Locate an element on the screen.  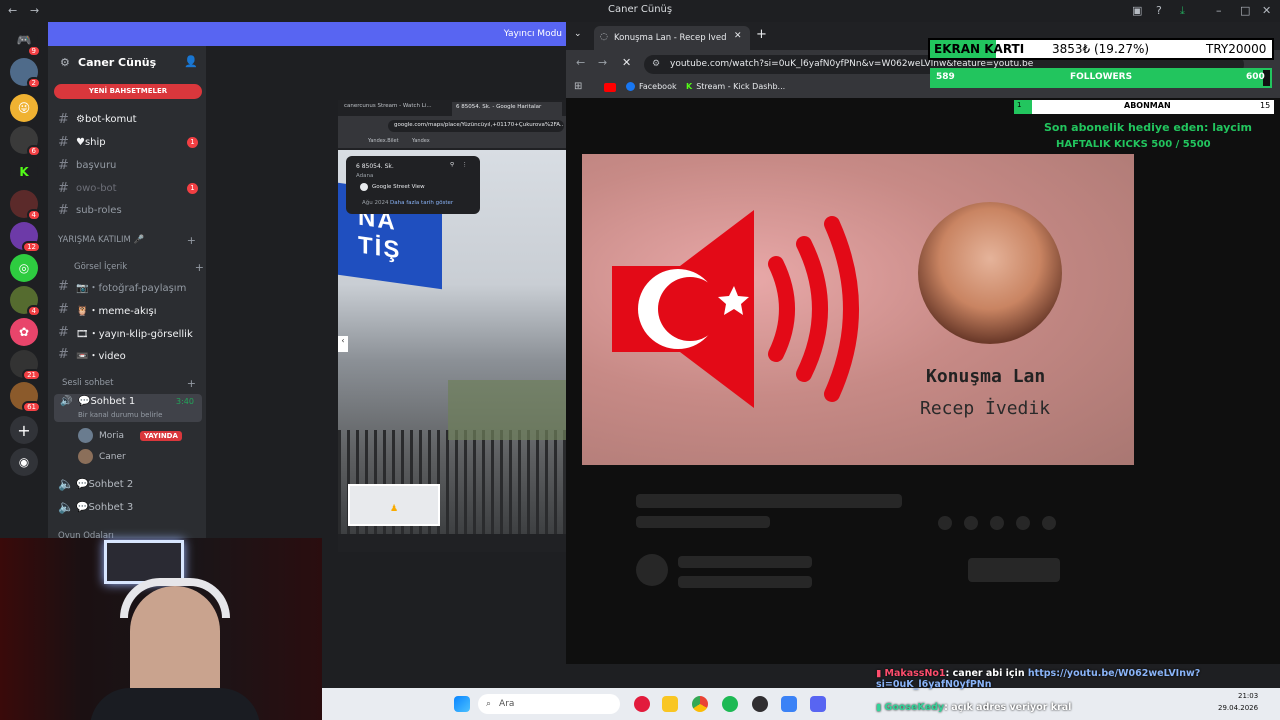
apps-icon: ⊞ is located at coordinates (578, 86).